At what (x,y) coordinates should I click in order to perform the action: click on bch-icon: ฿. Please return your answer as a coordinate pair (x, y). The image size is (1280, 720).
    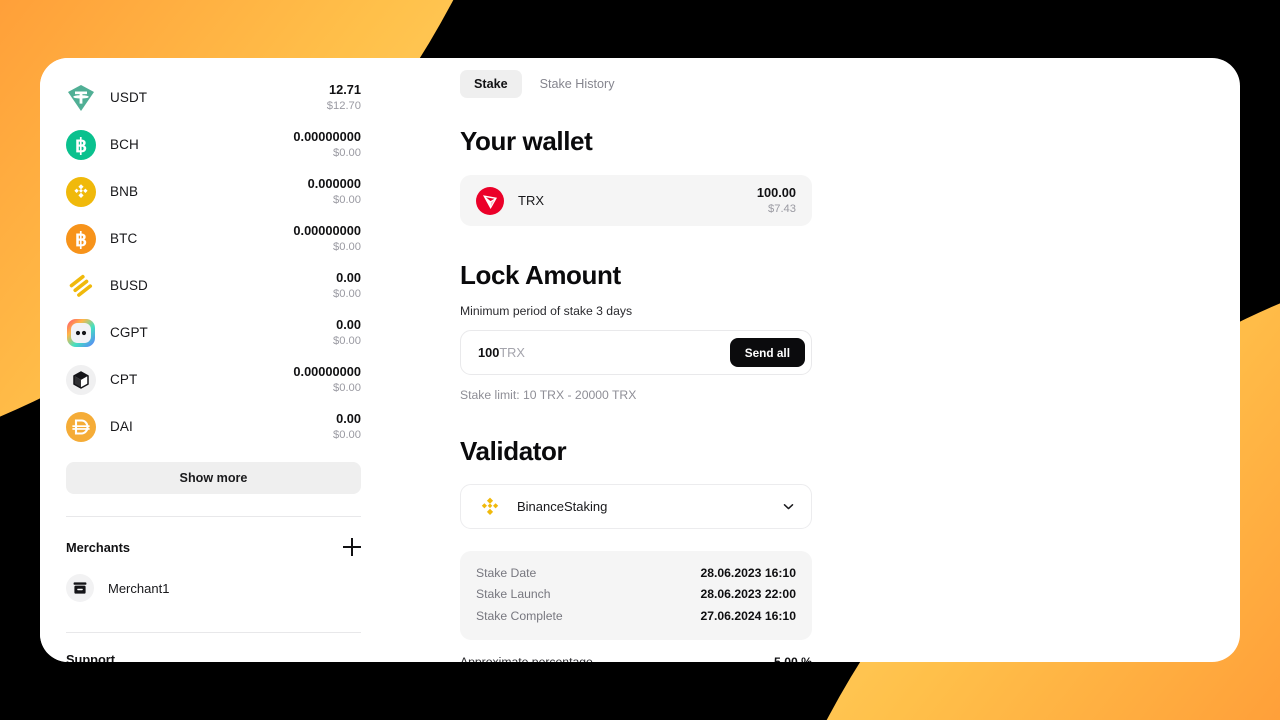
    Looking at the image, I should click on (81, 144).